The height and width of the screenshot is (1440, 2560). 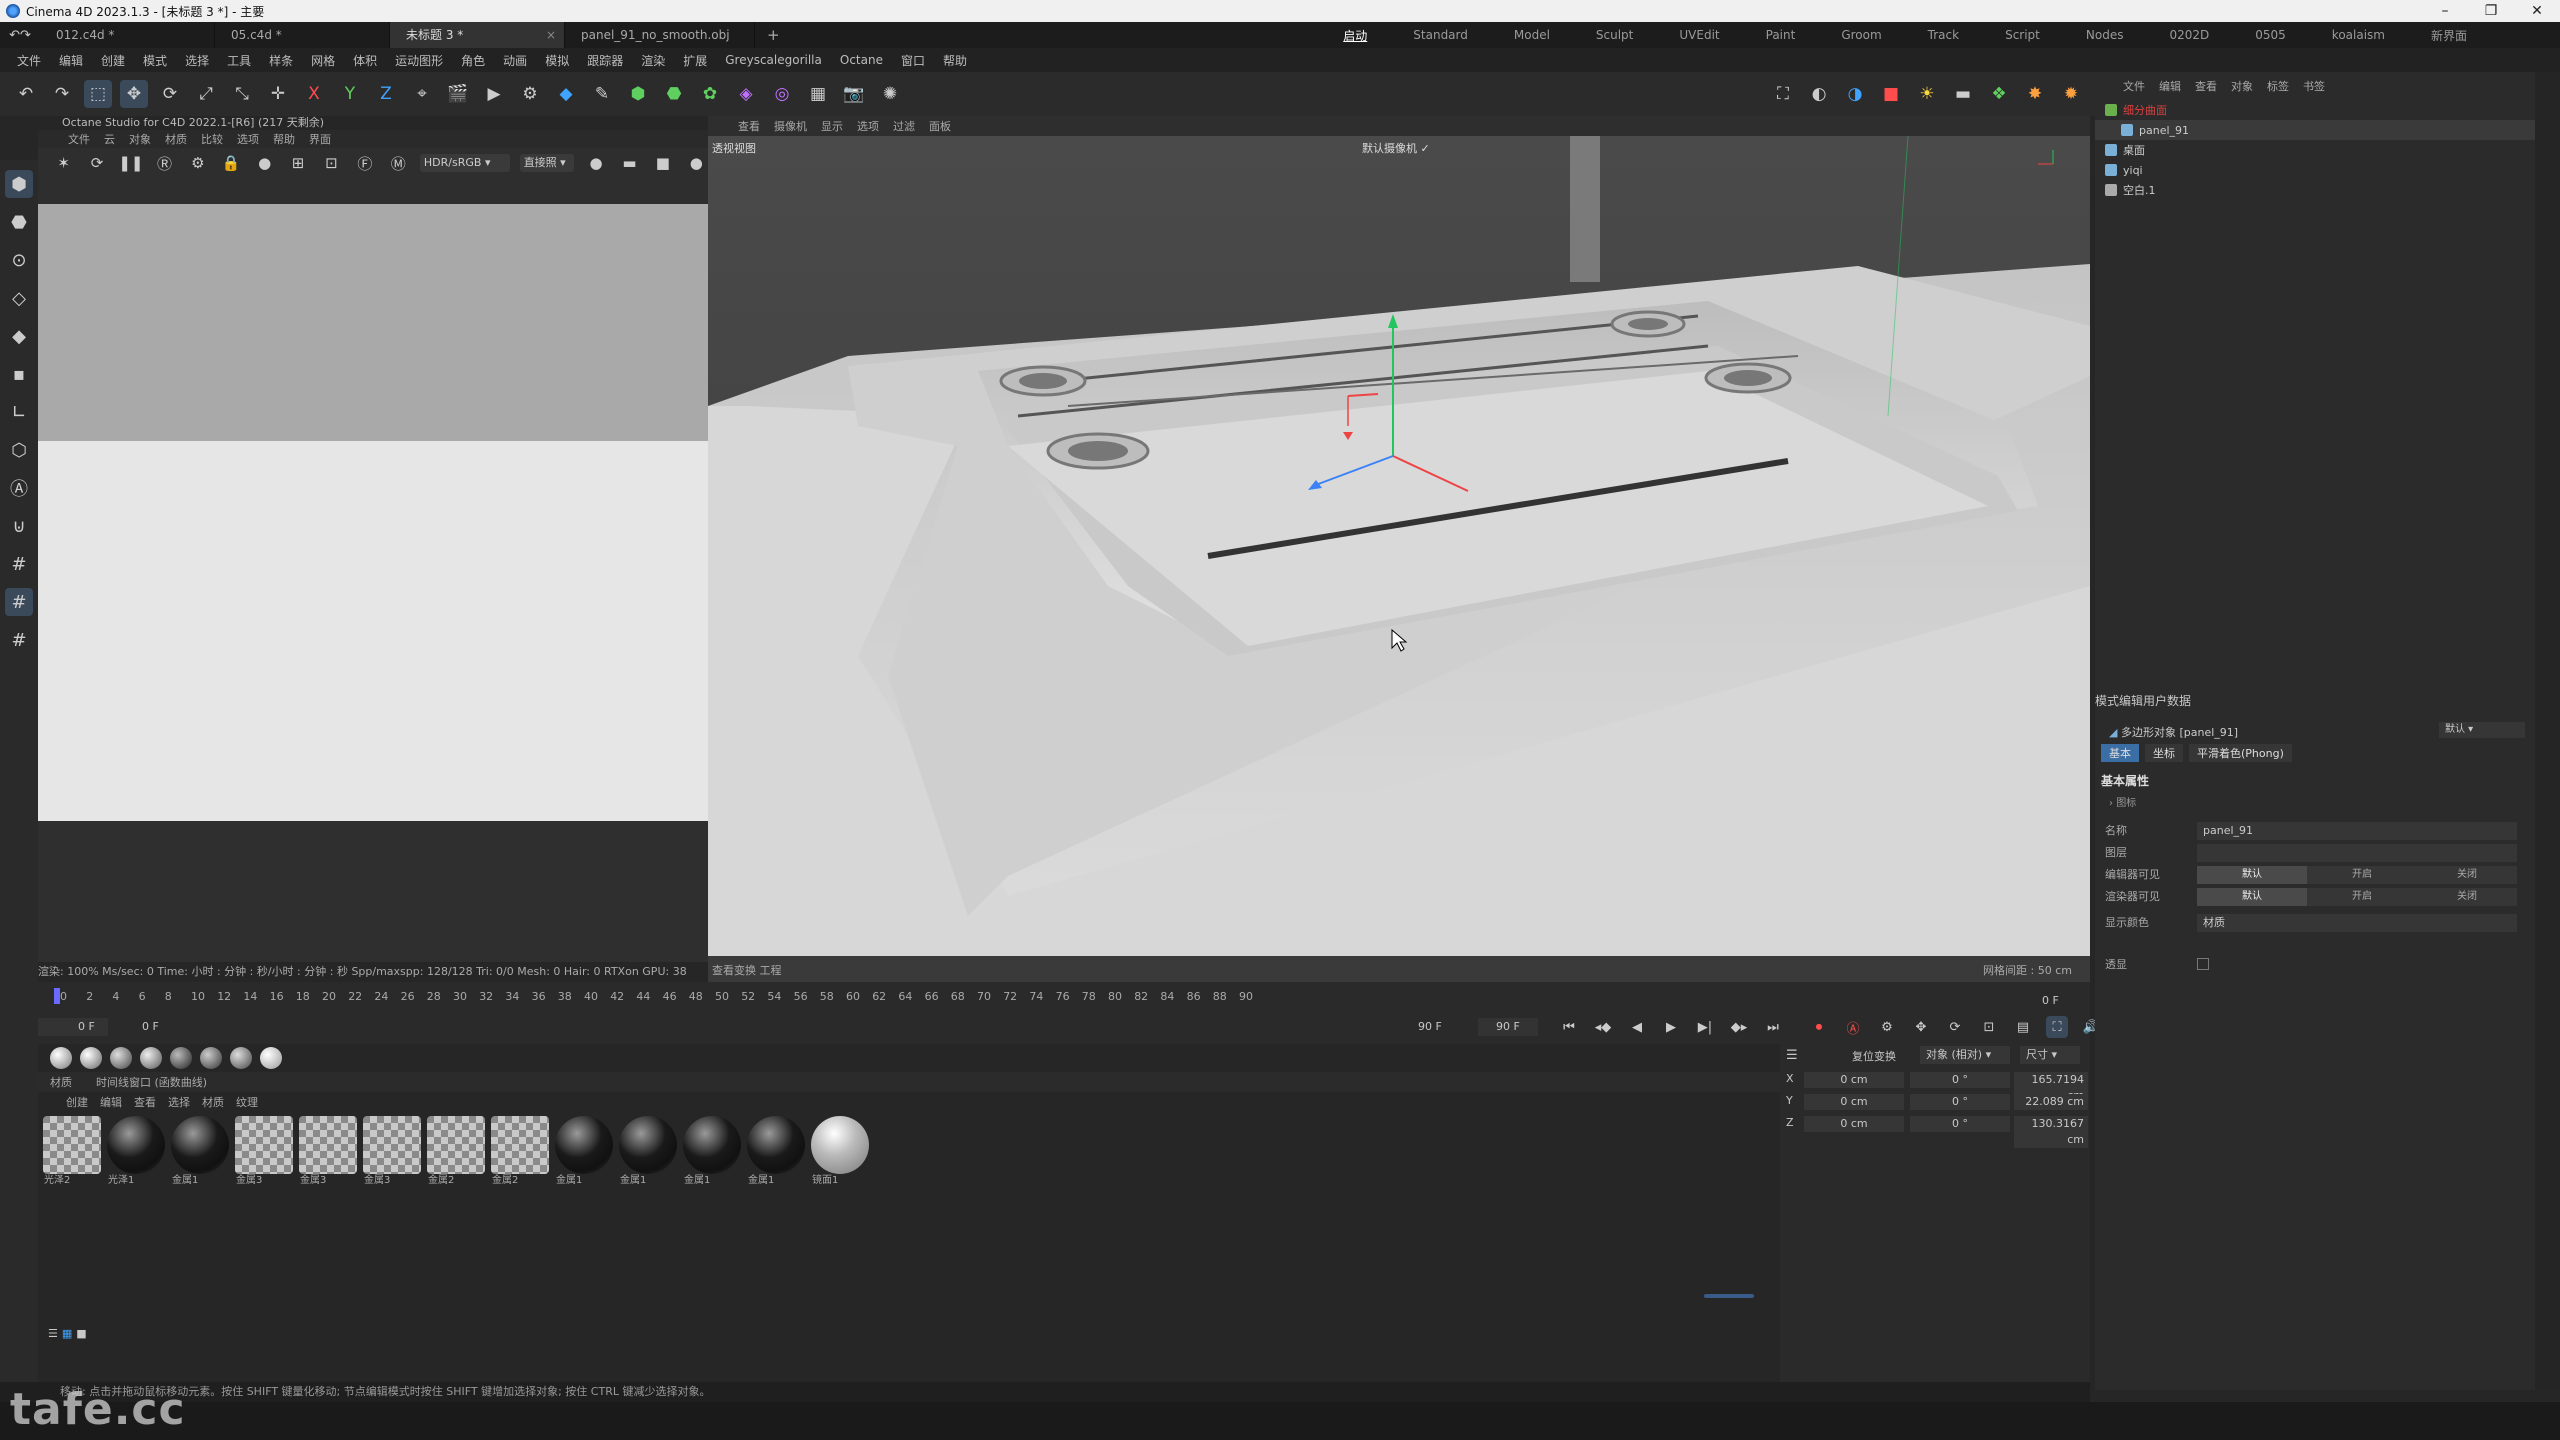 I want to click on menu-item: 体积, so click(x=365, y=60).